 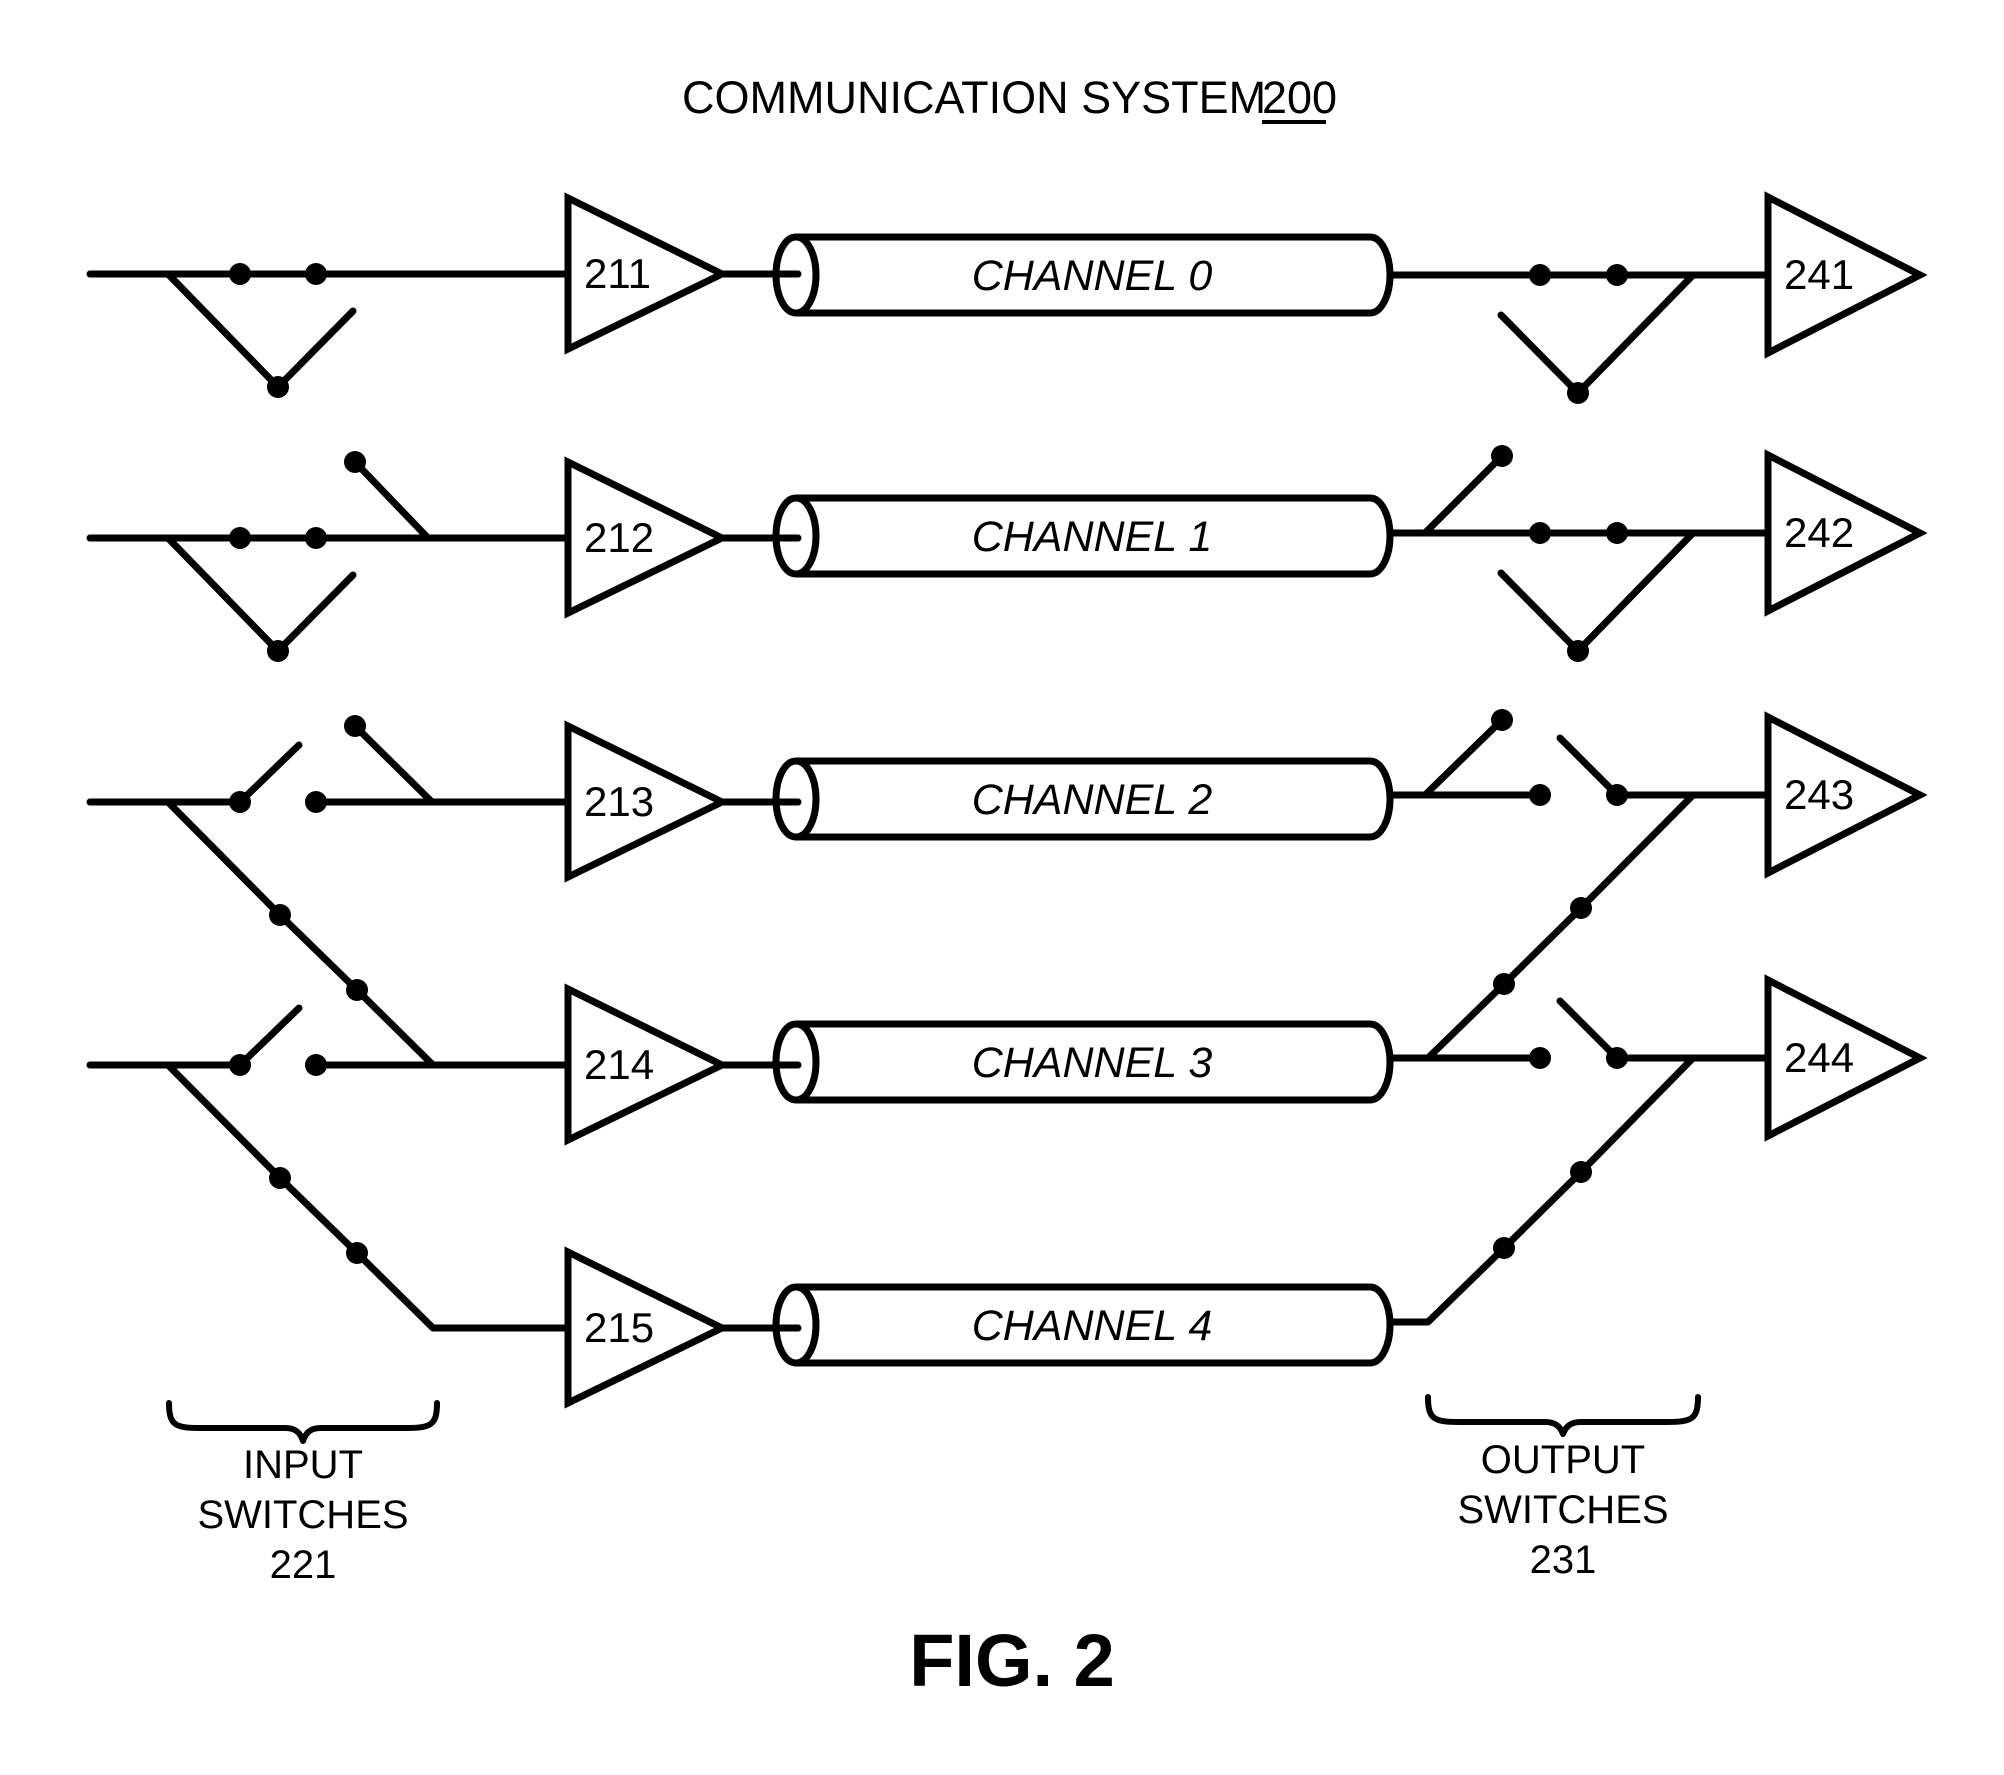 What do you see at coordinates (1819, 532) in the screenshot?
I see `amplifier-label: 242` at bounding box center [1819, 532].